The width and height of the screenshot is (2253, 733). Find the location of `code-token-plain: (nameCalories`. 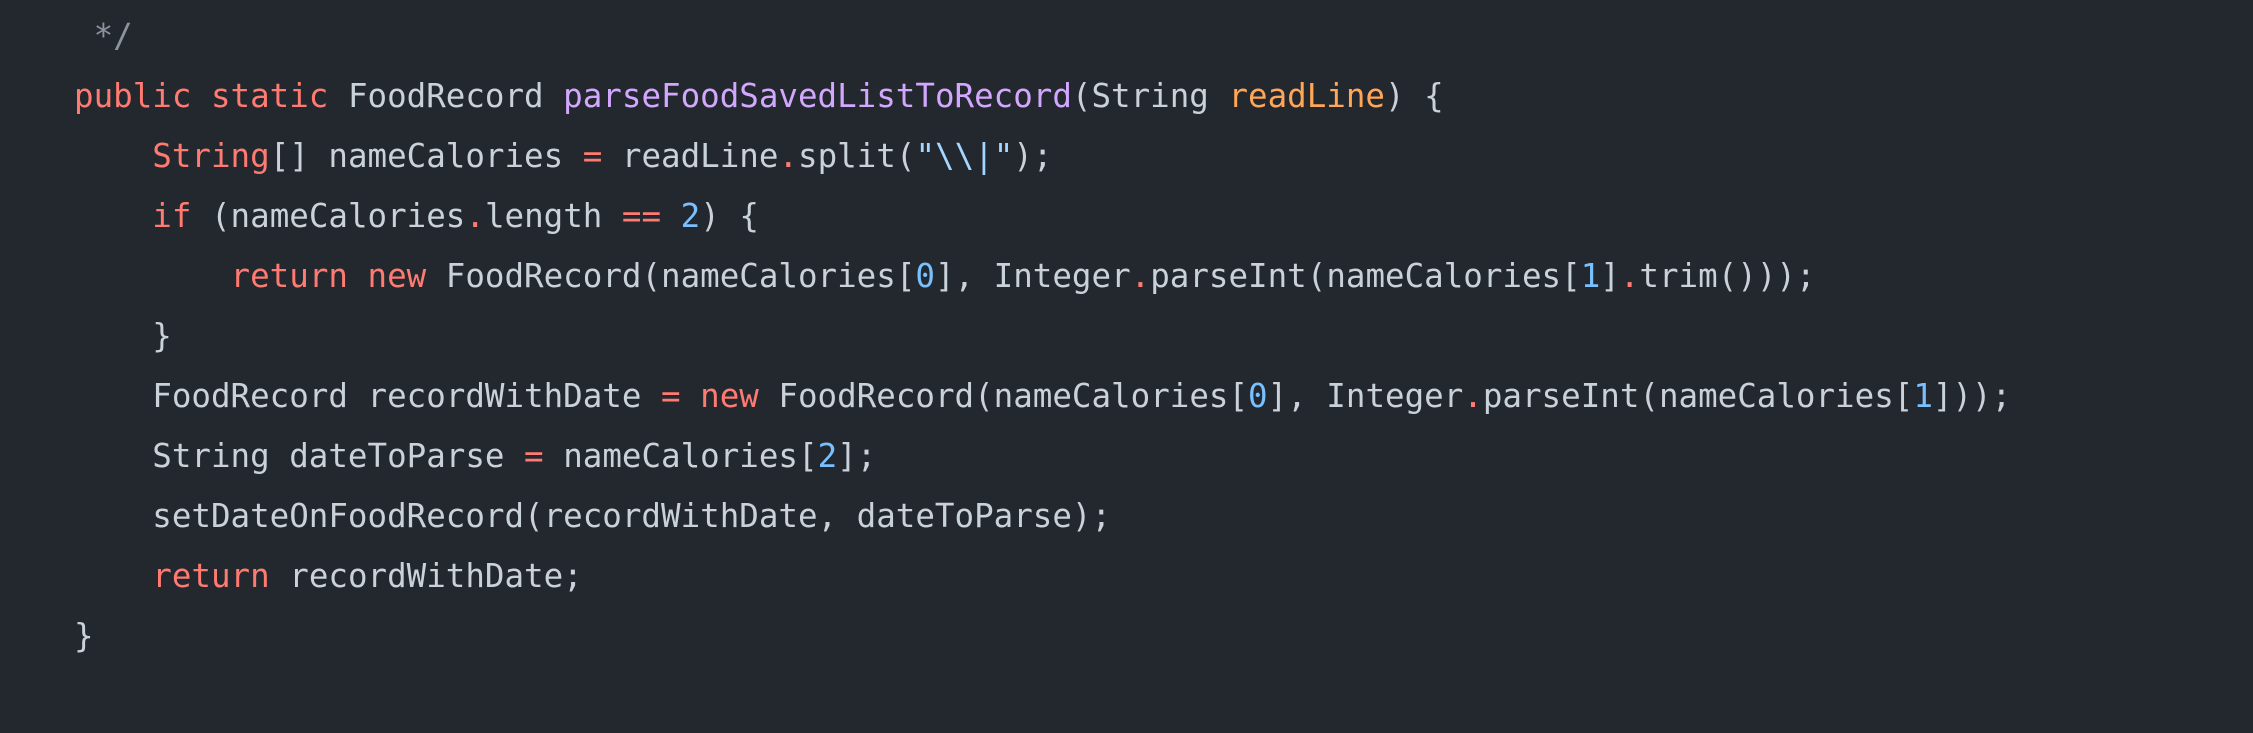

code-token-plain: (nameCalories is located at coordinates (328, 216).